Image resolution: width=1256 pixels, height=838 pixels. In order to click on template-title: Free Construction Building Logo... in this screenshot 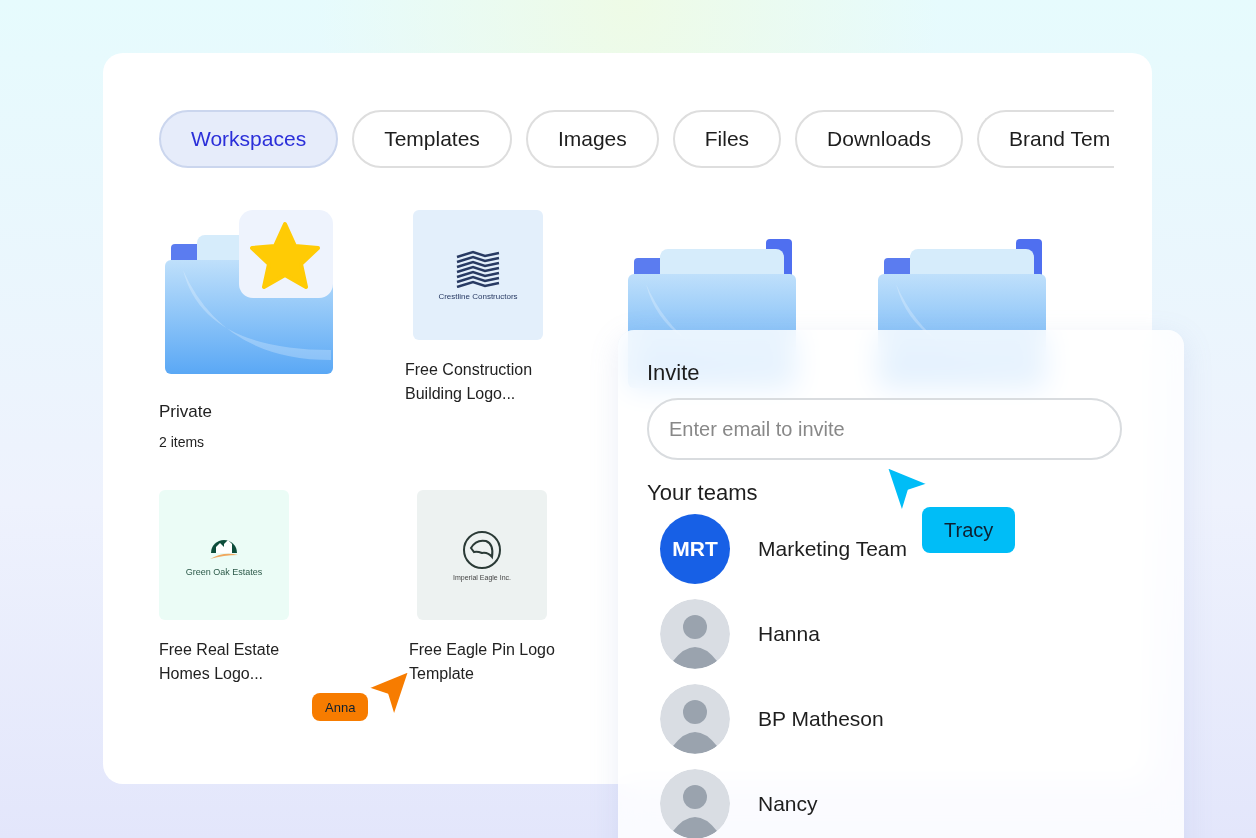, I will do `click(469, 382)`.